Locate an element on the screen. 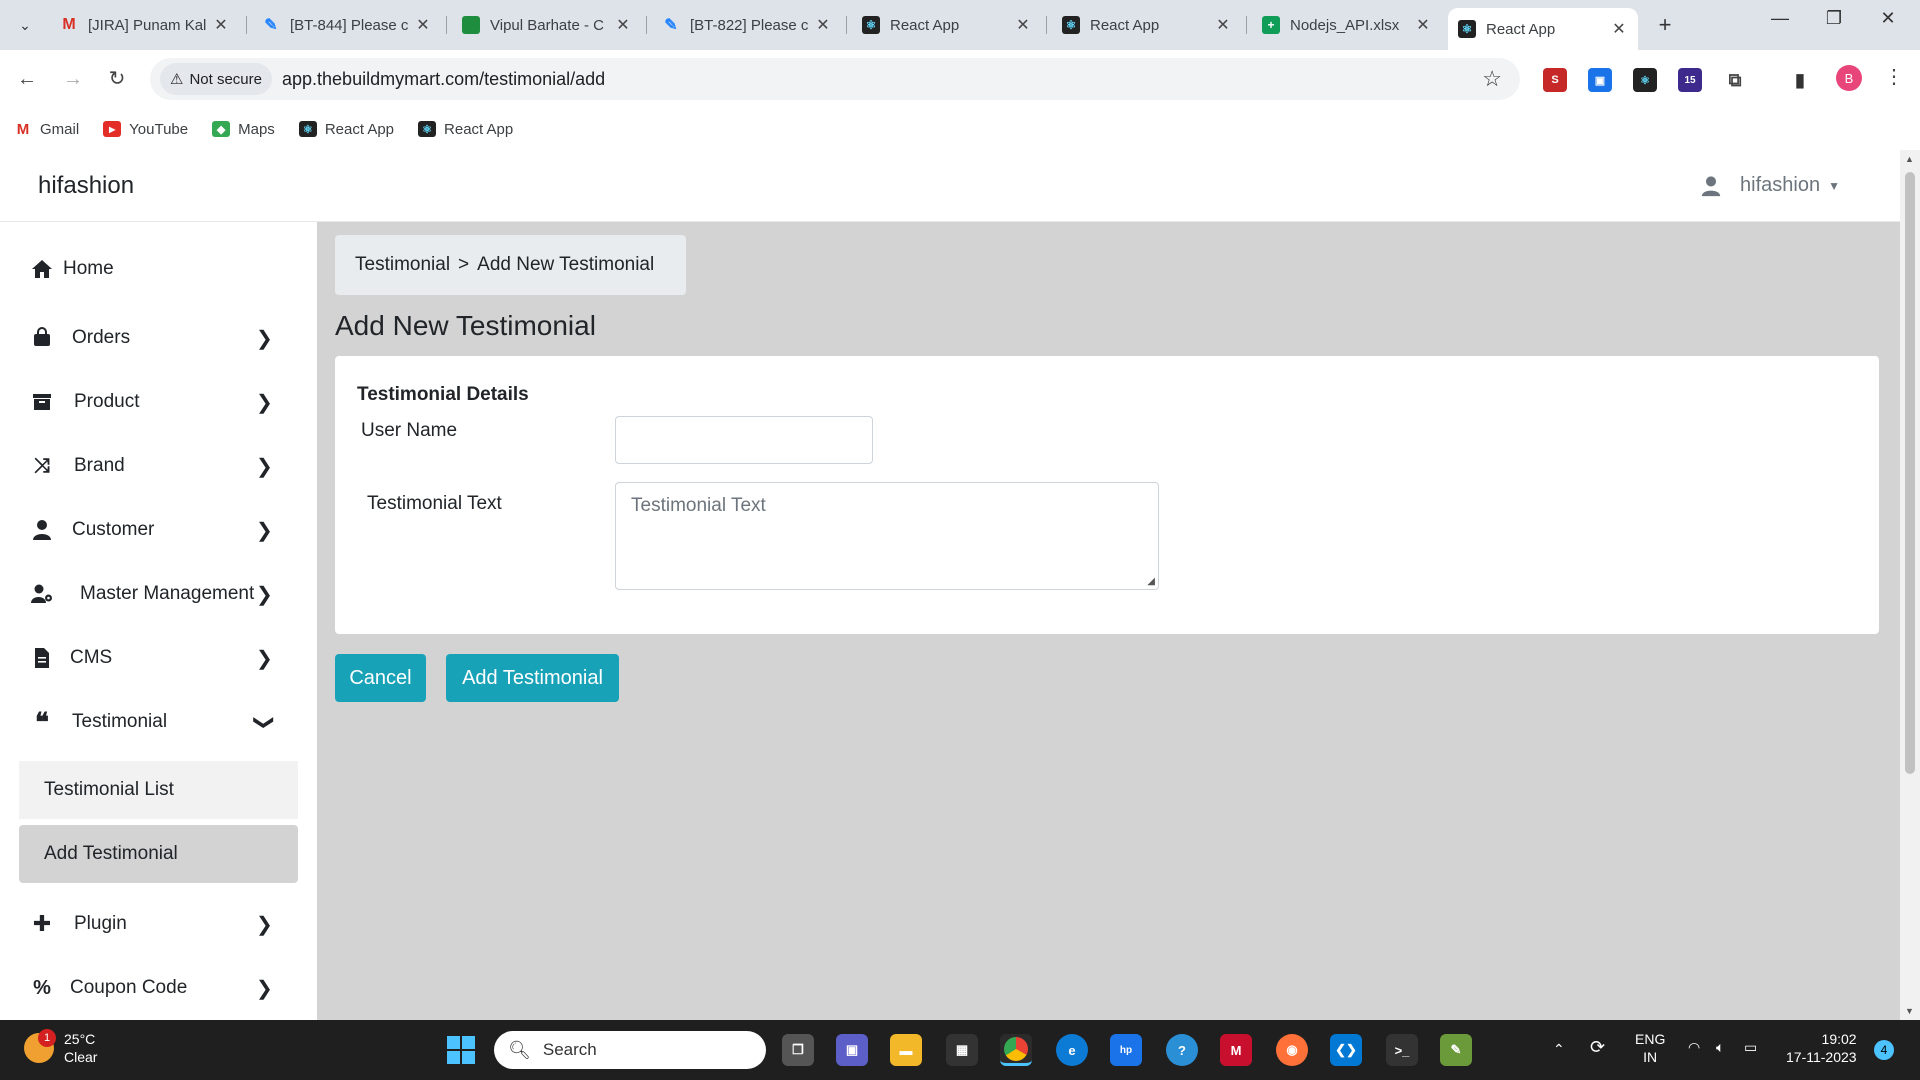  sidebar-item-cms: CMS ❯ is located at coordinates (150, 658).